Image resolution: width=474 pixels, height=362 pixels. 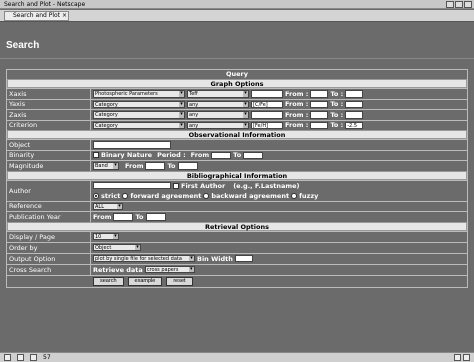 I want to click on maximize-button, so click(x=459, y=4).